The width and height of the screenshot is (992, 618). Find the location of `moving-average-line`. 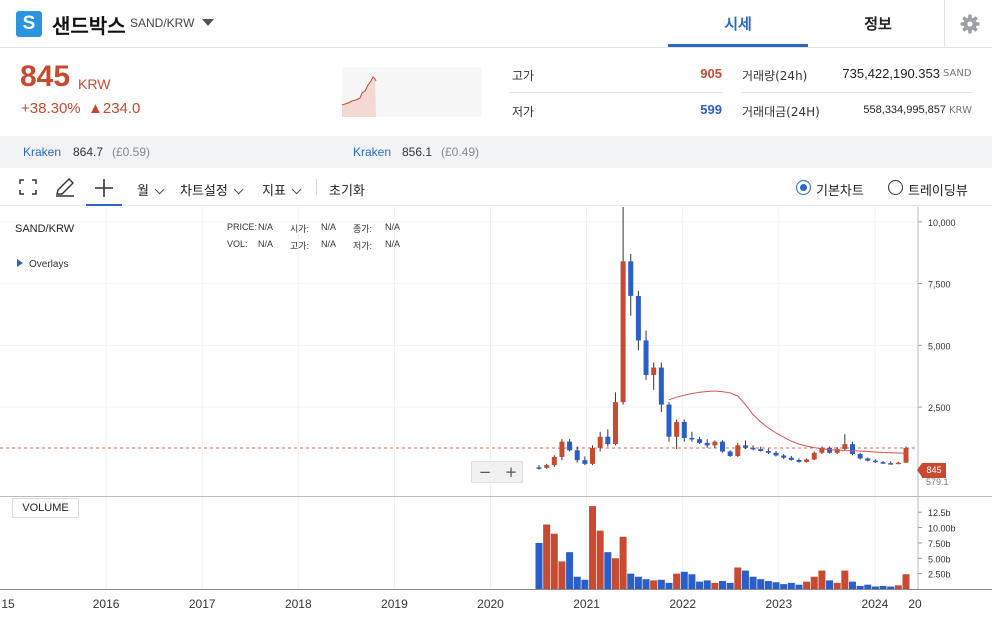

moving-average-line is located at coordinates (787, 422).